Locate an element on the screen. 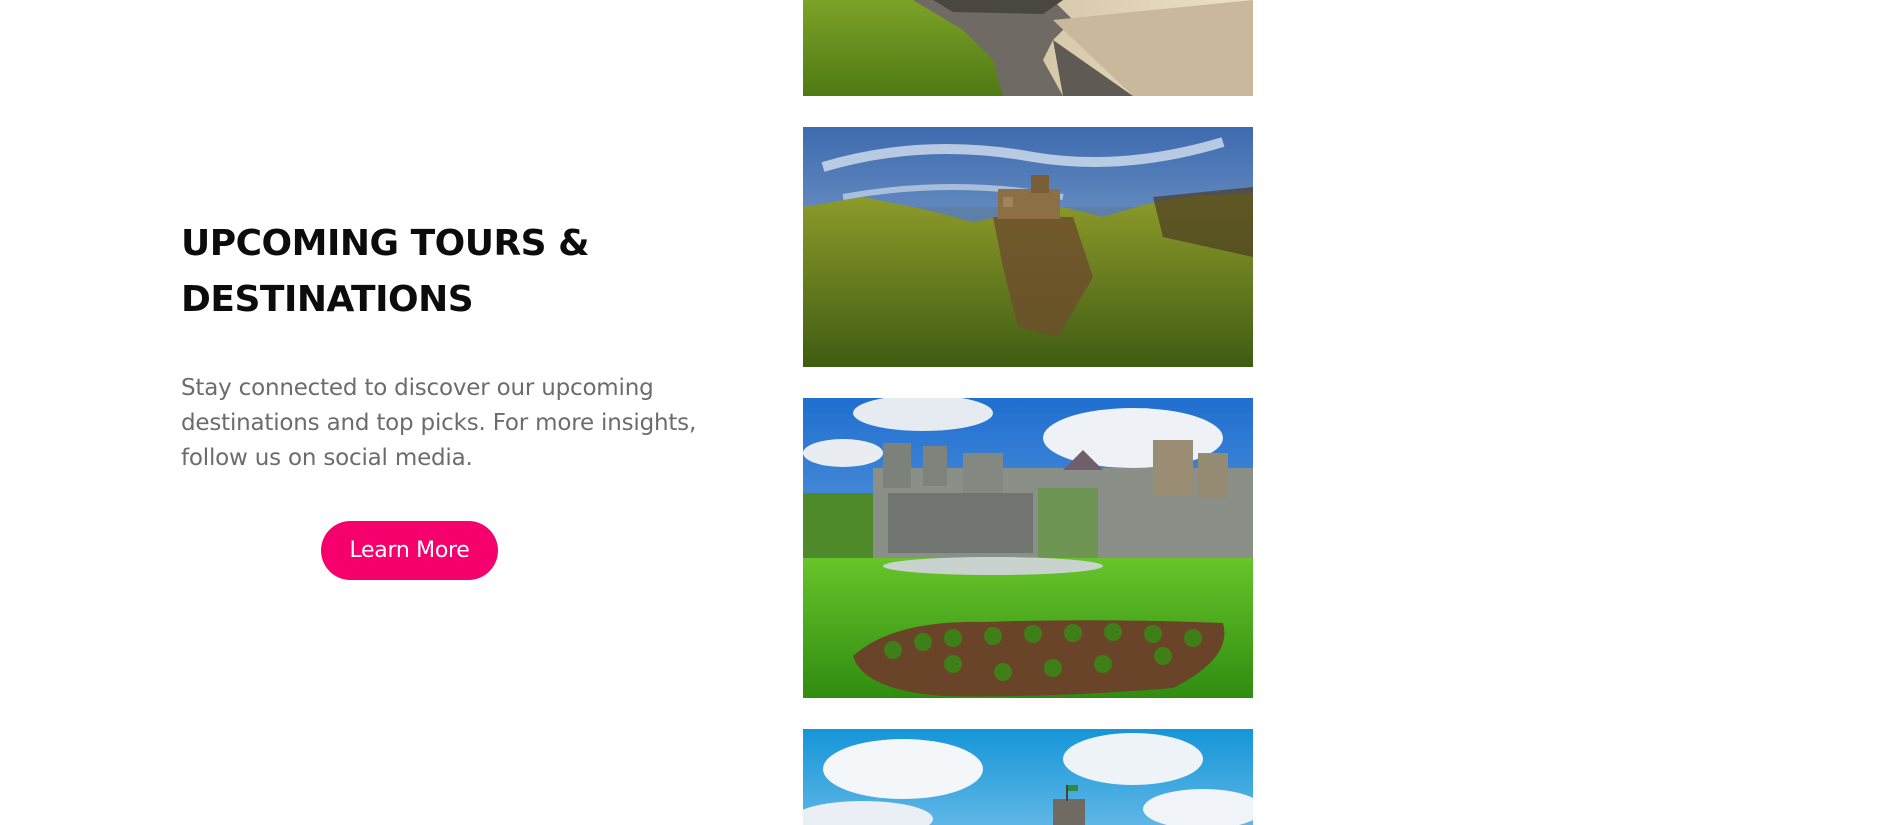  gallery-photo-castle-garden is located at coordinates (1028, 548).